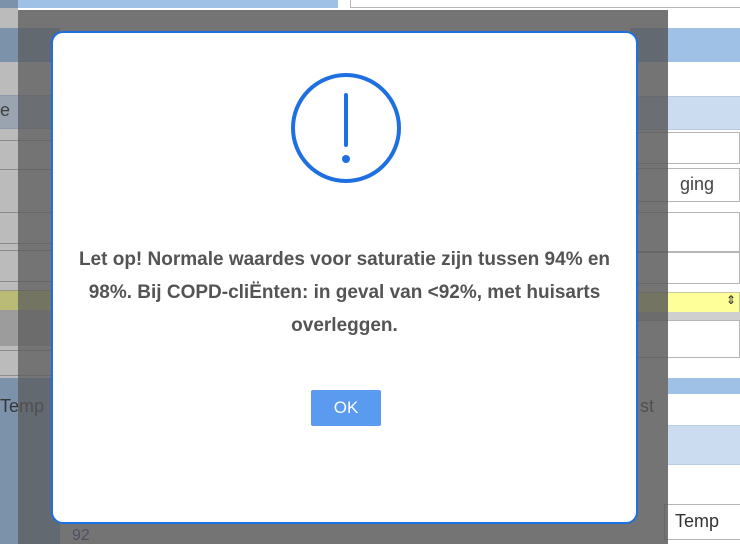 The image size is (740, 545). I want to click on backdrop-fade-left, so click(9, 272).